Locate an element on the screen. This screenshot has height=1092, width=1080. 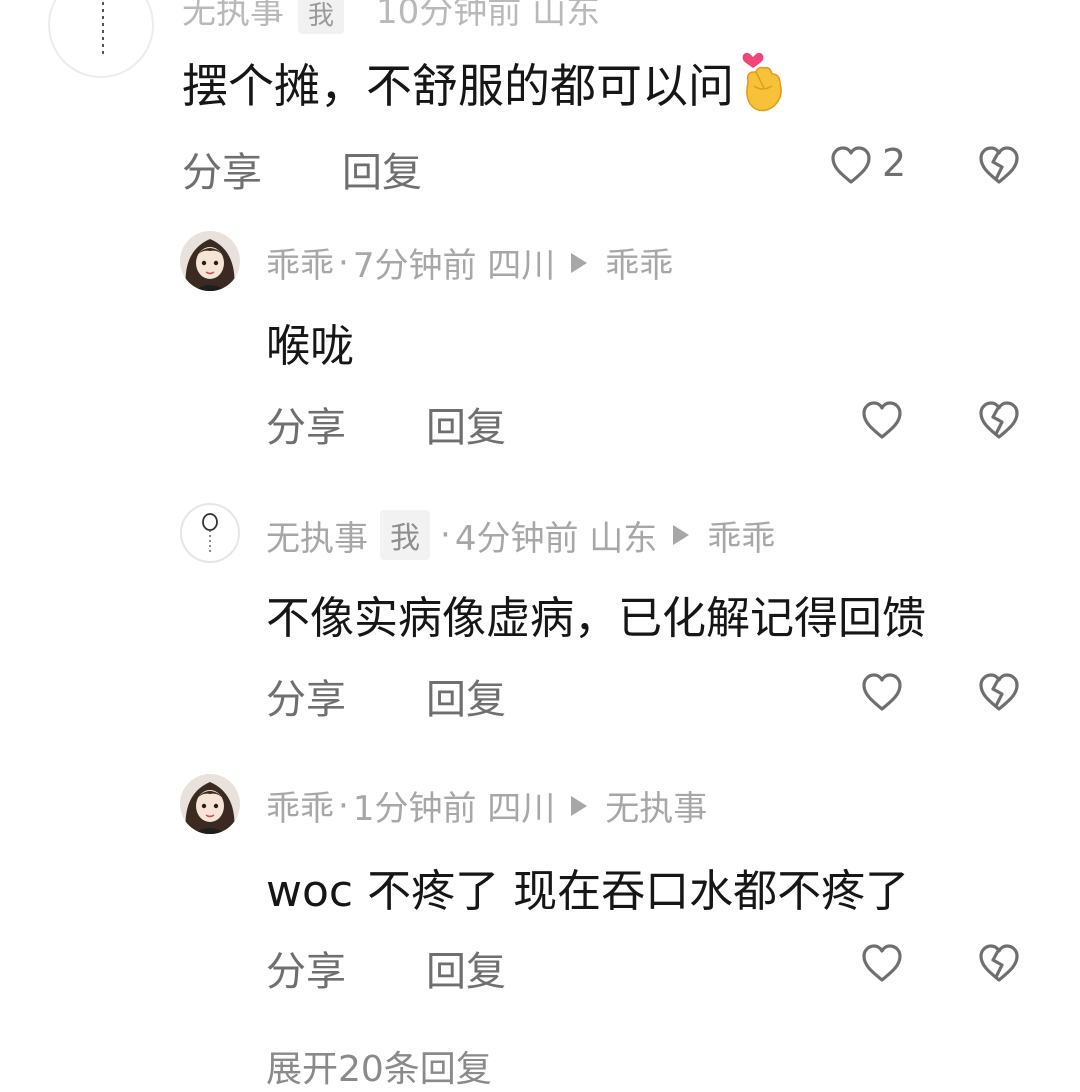
reply-meta: 无执事我 · 4分钟前 山东 乖乖 is located at coordinates (520, 535).